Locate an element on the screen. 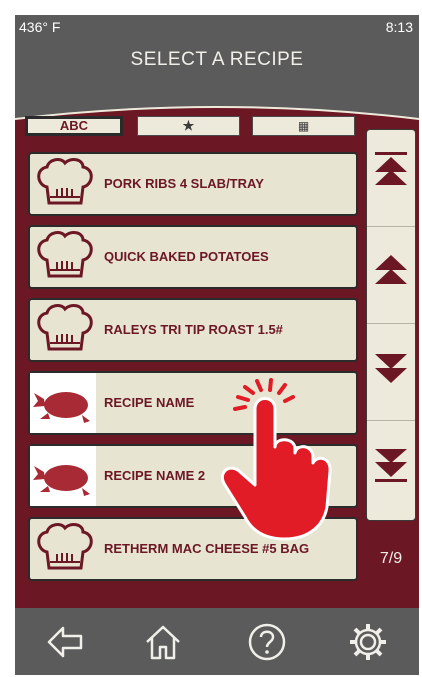 The height and width of the screenshot is (677, 422). home-icon is located at coordinates (163, 642).